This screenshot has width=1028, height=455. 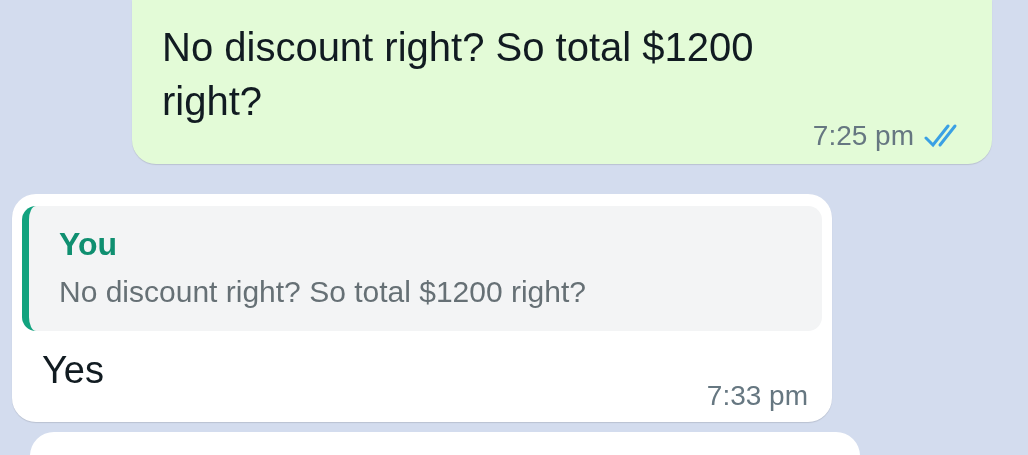 What do you see at coordinates (323, 292) in the screenshot?
I see `quote-text: No discount right? So total $1200 right?` at bounding box center [323, 292].